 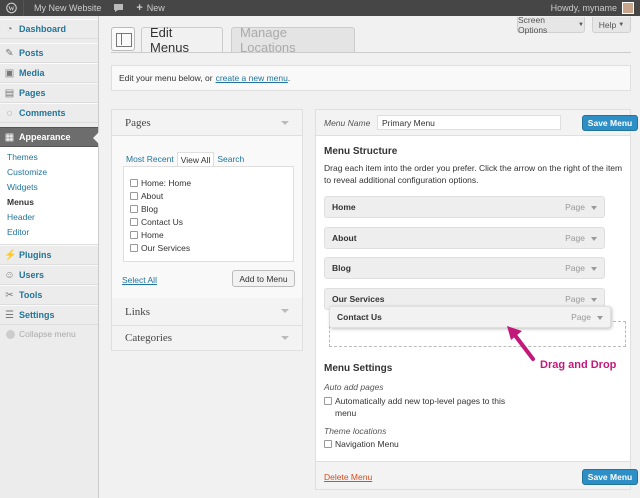 What do you see at coordinates (45, 137) in the screenshot?
I see `sidebar-item-label: Appearance` at bounding box center [45, 137].